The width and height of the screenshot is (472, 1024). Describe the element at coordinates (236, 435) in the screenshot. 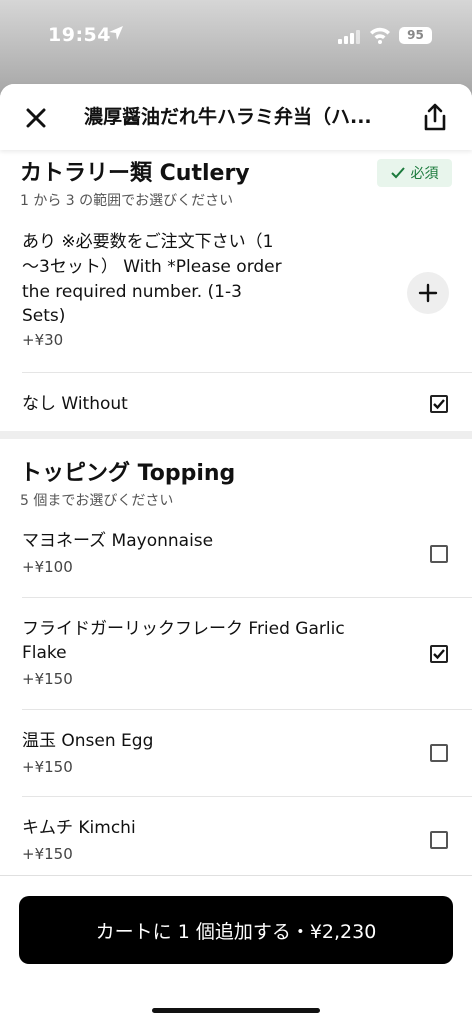

I see `section-separator` at that location.